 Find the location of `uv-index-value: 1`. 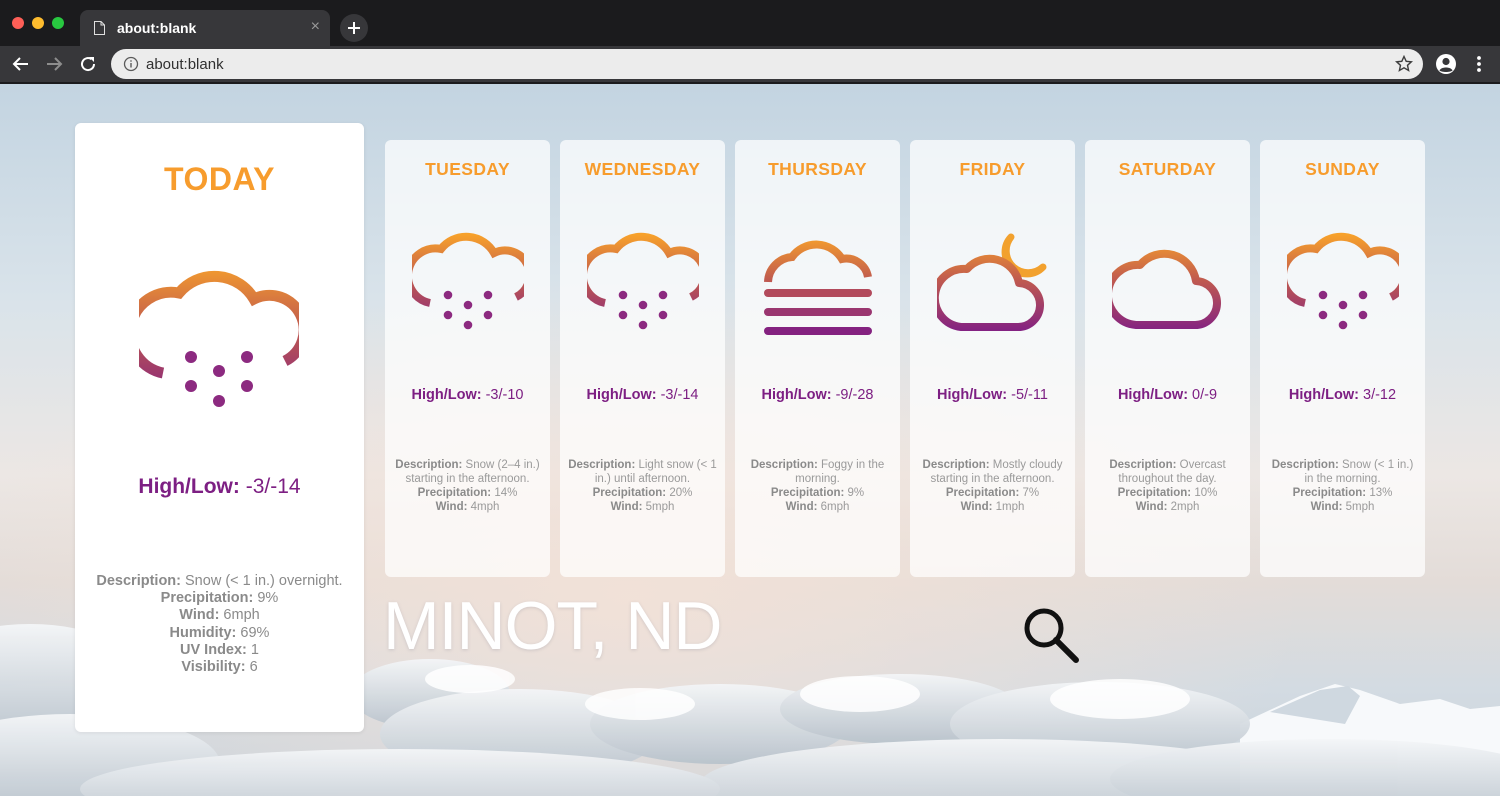

uv-index-value: 1 is located at coordinates (252, 649).